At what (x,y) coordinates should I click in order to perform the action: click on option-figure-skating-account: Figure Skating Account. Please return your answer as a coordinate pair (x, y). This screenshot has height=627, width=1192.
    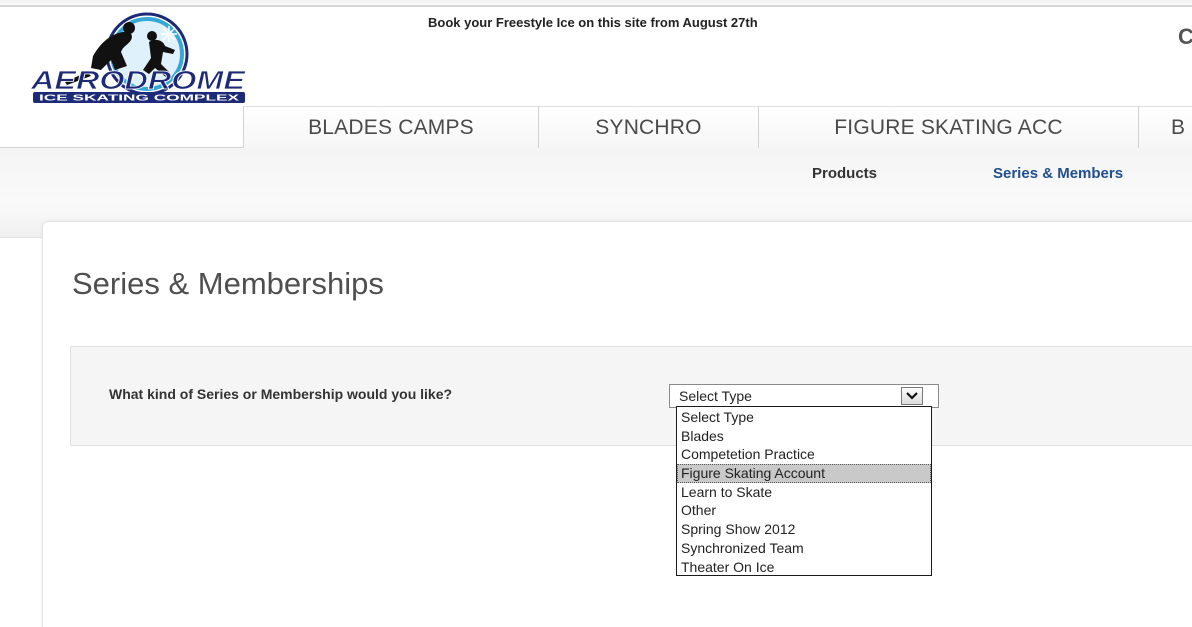
    Looking at the image, I should click on (804, 473).